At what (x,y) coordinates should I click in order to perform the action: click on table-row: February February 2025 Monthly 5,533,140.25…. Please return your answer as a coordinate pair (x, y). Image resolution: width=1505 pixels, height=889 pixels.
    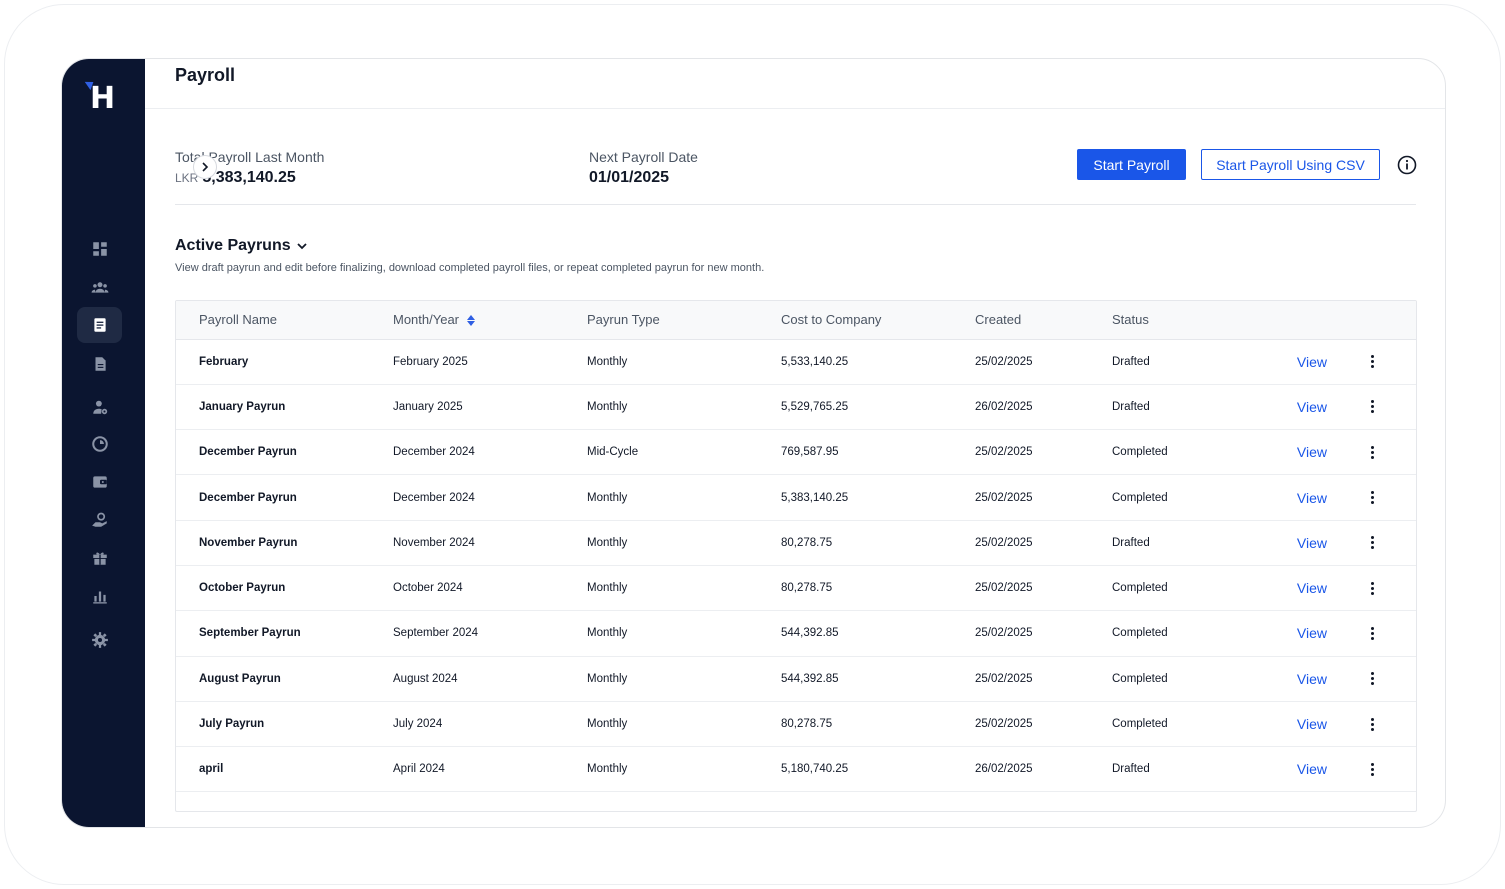
    Looking at the image, I should click on (796, 362).